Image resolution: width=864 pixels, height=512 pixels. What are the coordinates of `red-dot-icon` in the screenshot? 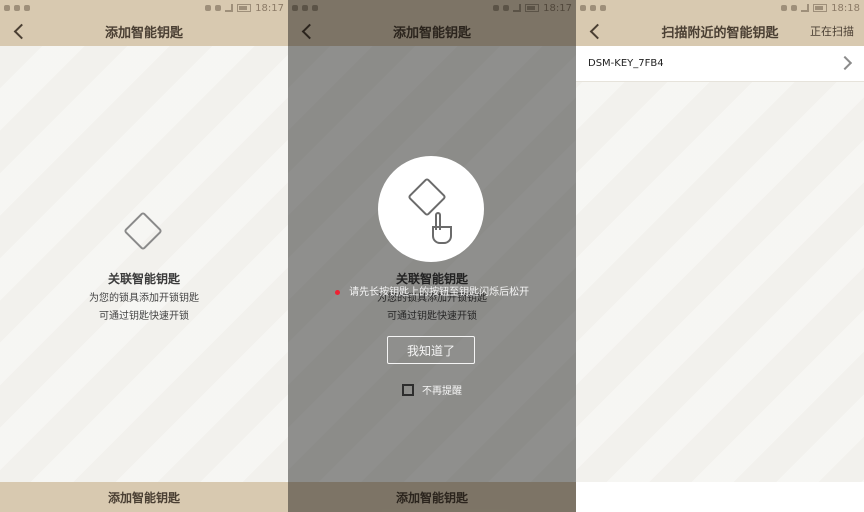 It's located at (337, 292).